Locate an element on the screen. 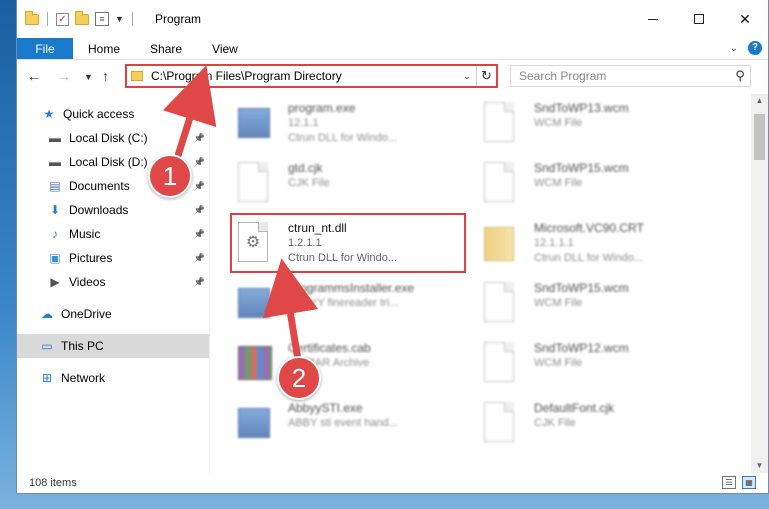 The width and height of the screenshot is (769, 509). file-item: SndToWP12.wcm WCM File is located at coordinates (593, 364).